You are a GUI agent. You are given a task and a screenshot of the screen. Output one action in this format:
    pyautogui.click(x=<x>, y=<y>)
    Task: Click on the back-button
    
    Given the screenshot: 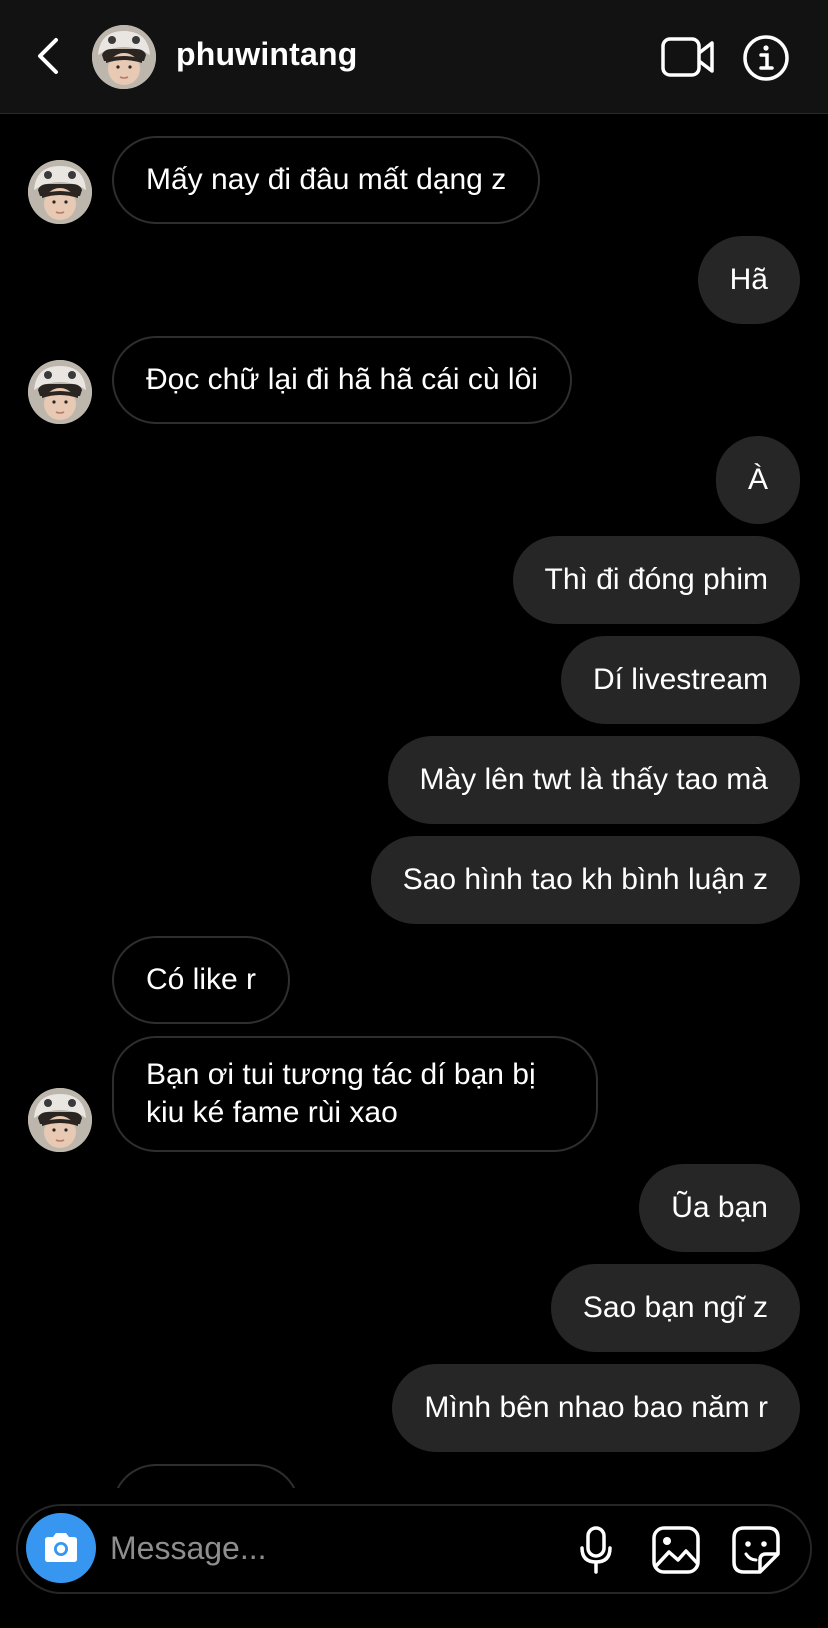 What is the action you would take?
    pyautogui.click(x=48, y=56)
    